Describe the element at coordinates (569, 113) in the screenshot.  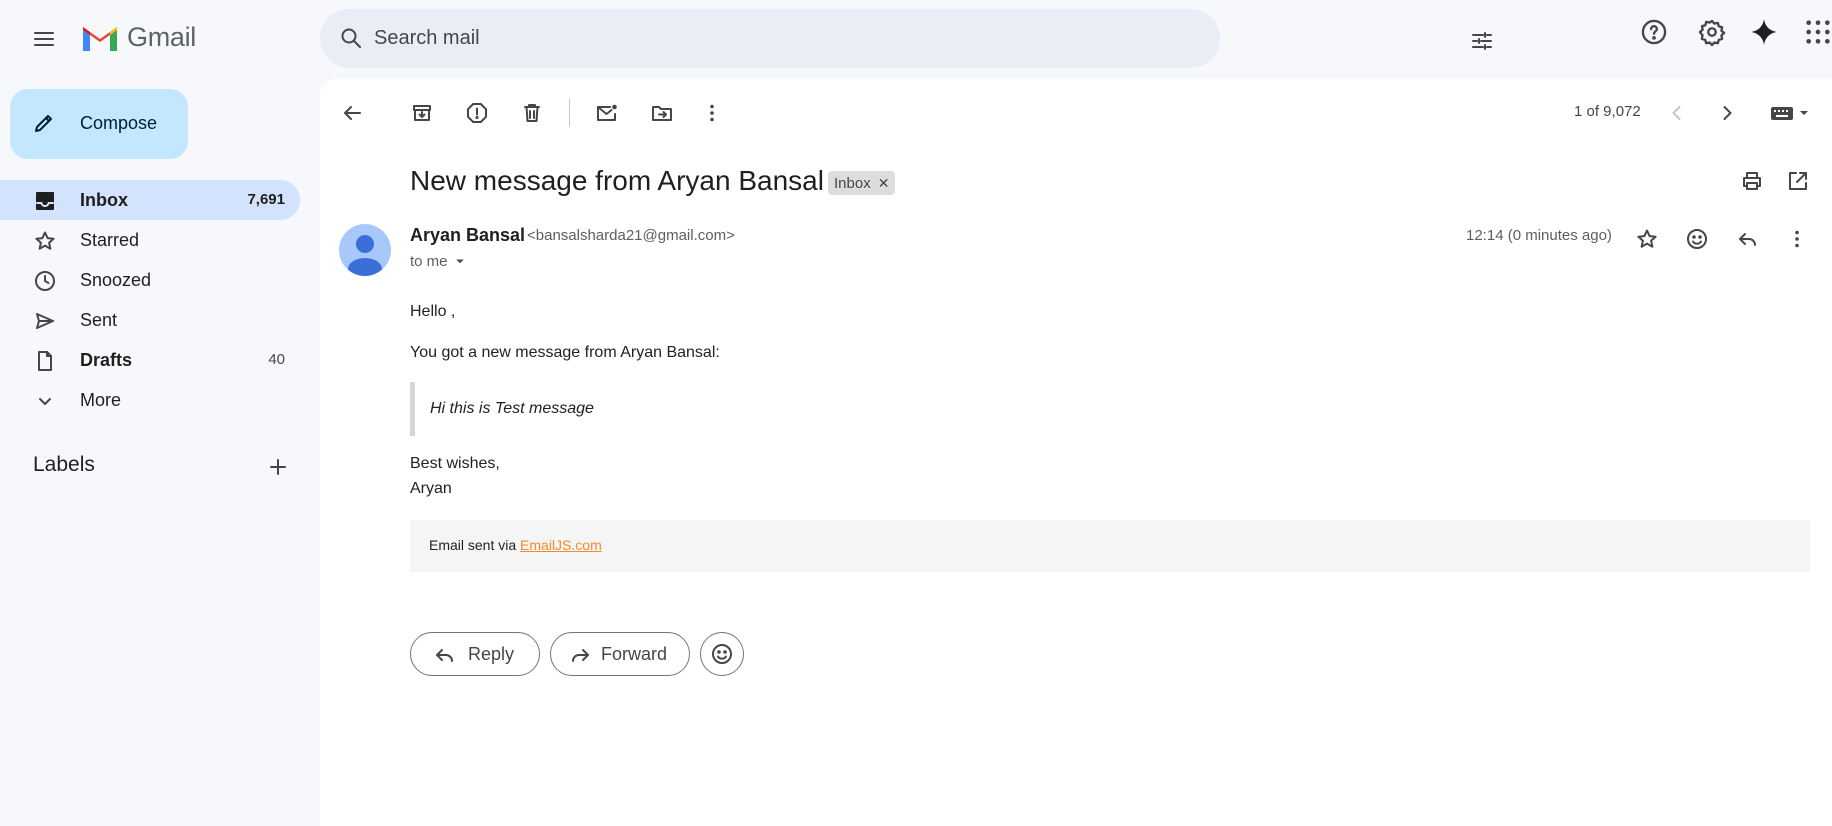
I see `toolbar-divider` at that location.